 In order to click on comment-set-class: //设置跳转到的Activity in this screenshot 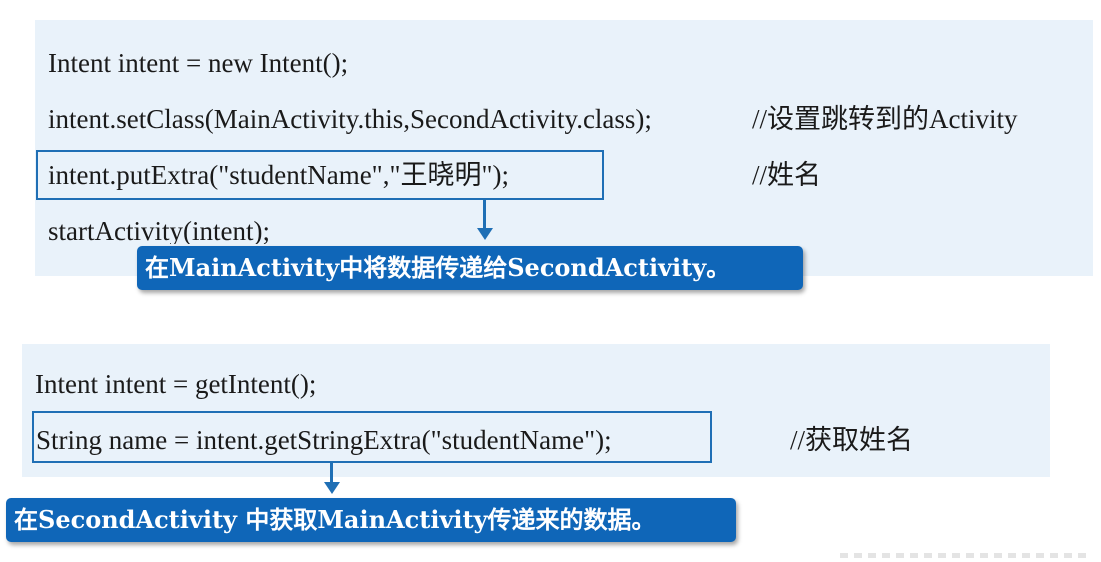, I will do `click(885, 119)`.